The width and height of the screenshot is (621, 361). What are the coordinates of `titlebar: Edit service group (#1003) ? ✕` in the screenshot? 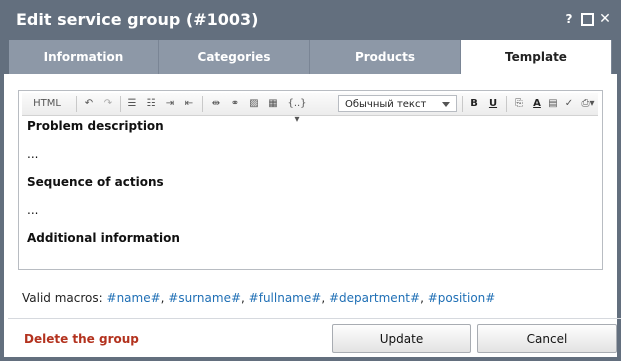 It's located at (310, 20).